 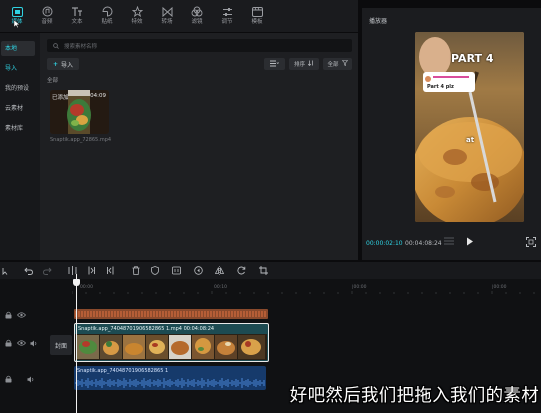 What do you see at coordinates (18, 128) in the screenshot?
I see `nav-item-asset-library: 素材库` at bounding box center [18, 128].